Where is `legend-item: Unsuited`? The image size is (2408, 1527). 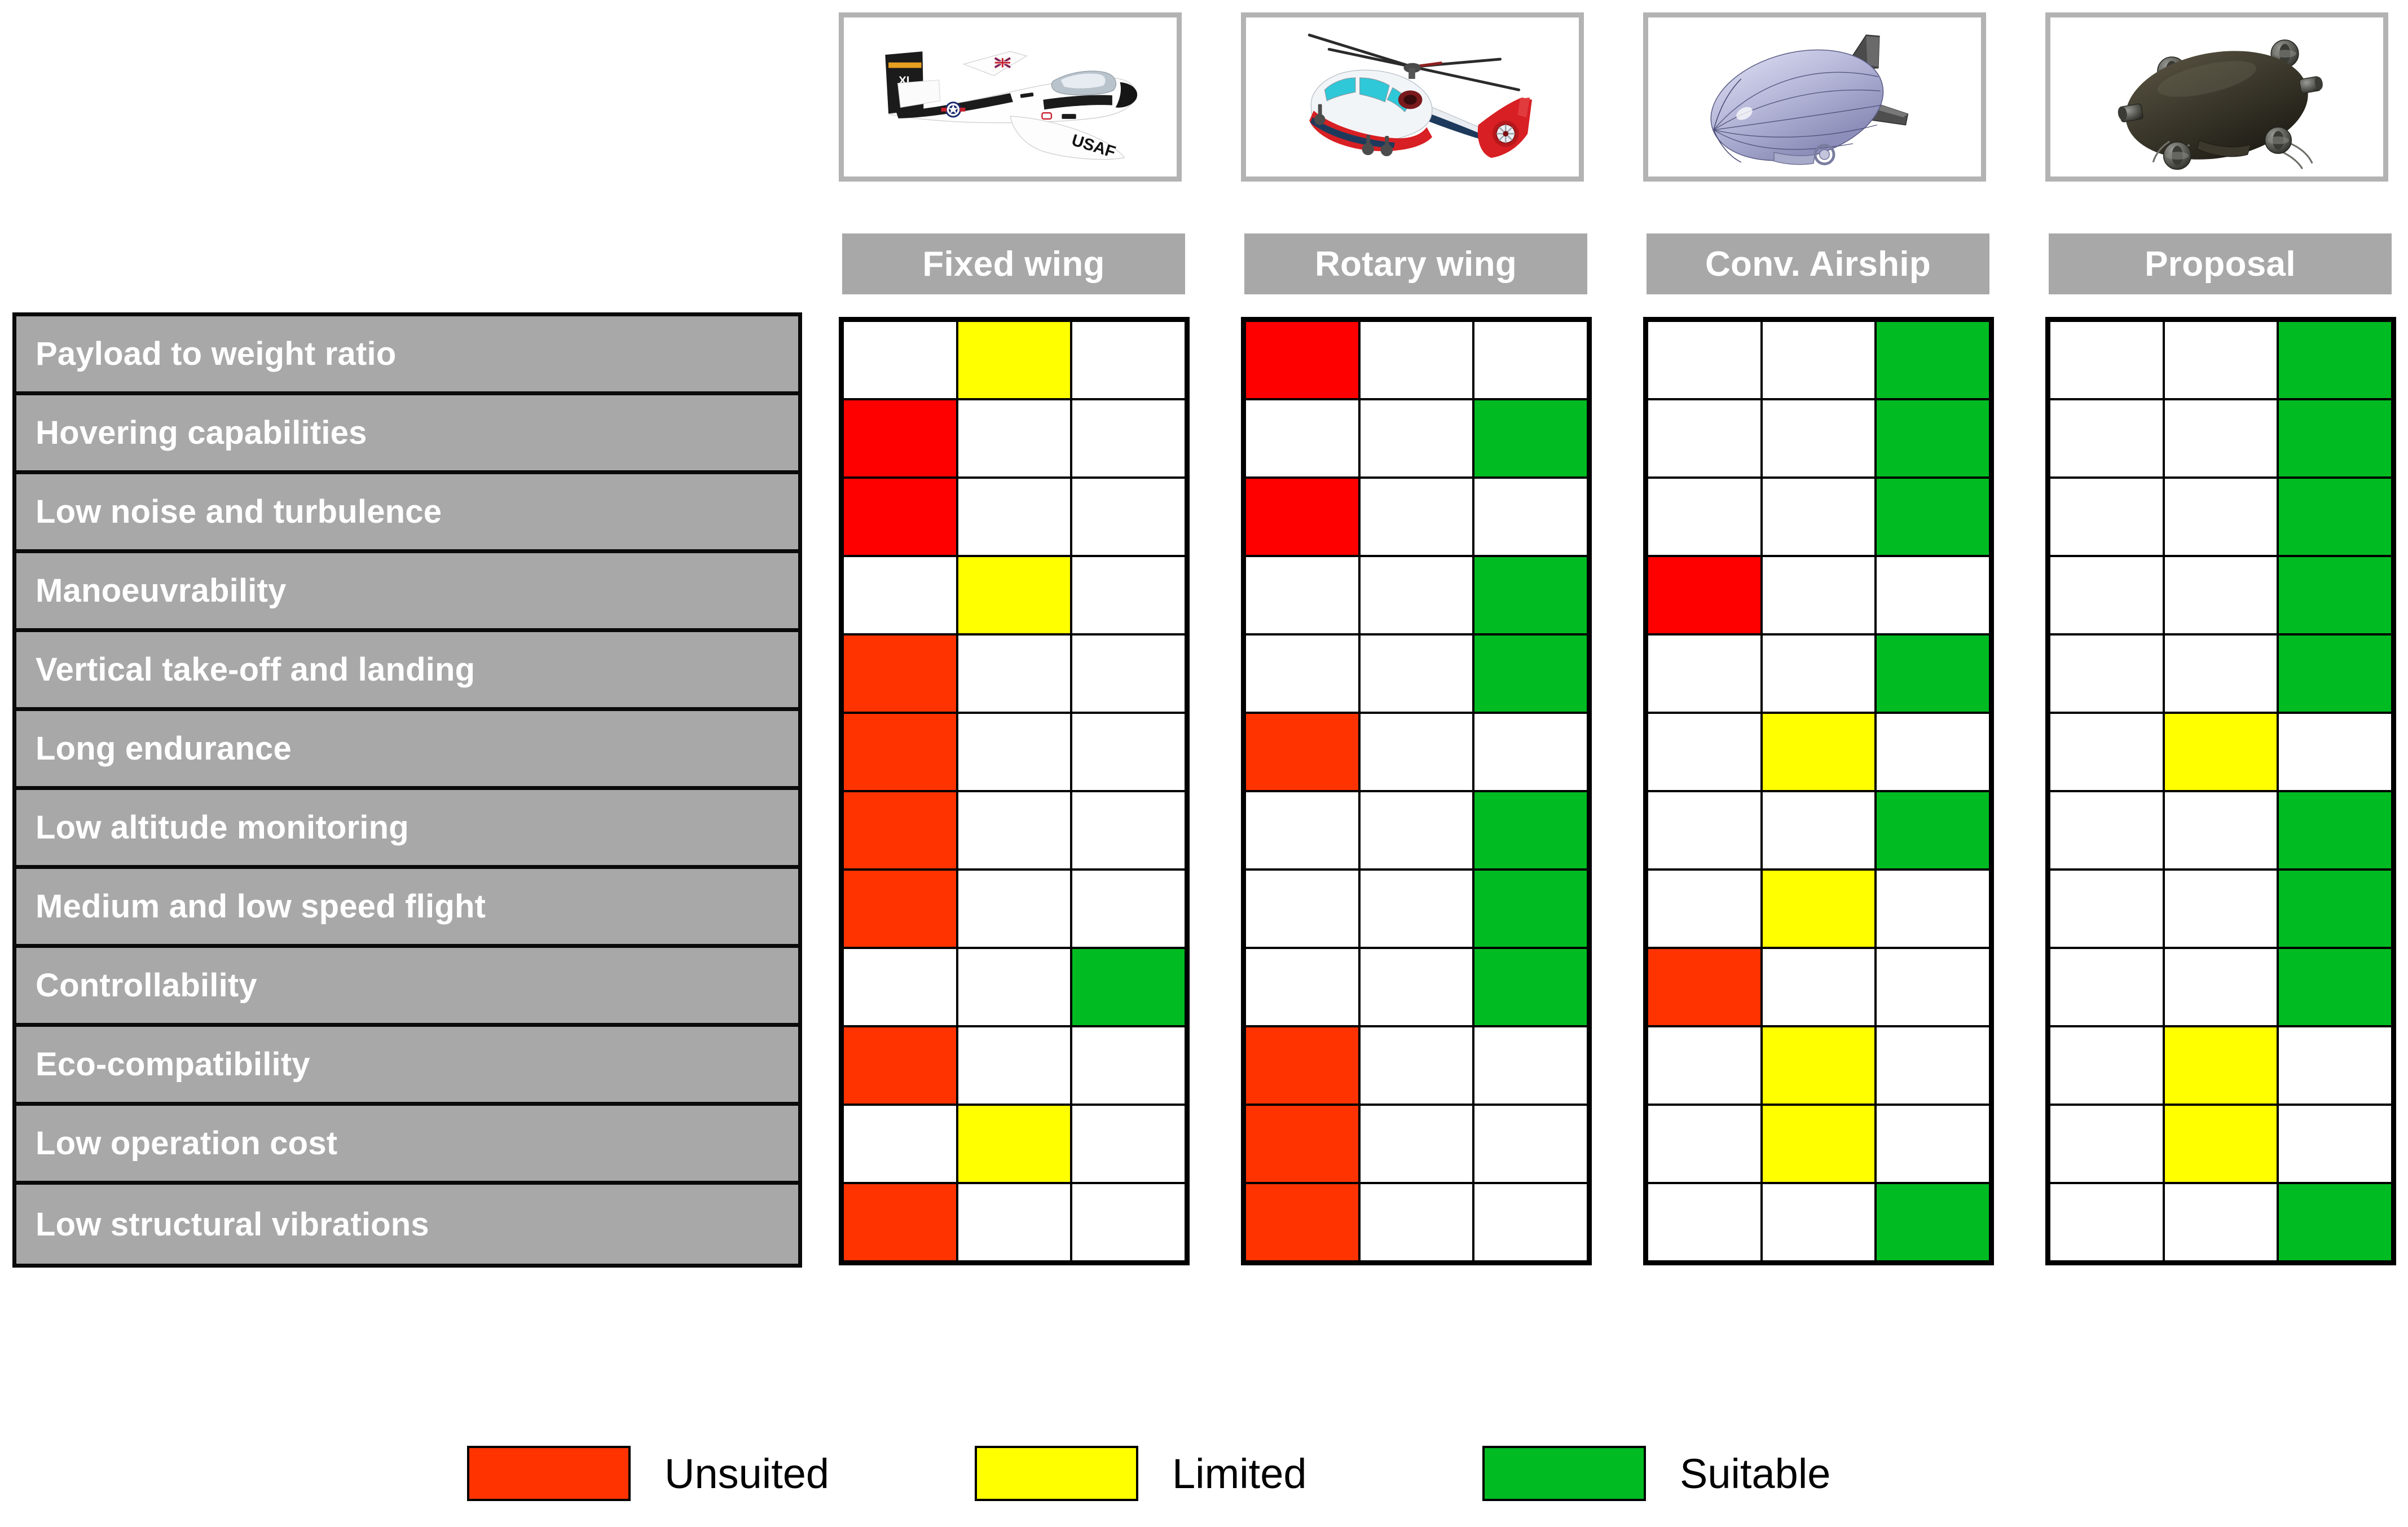 legend-item: Unsuited is located at coordinates (721, 1473).